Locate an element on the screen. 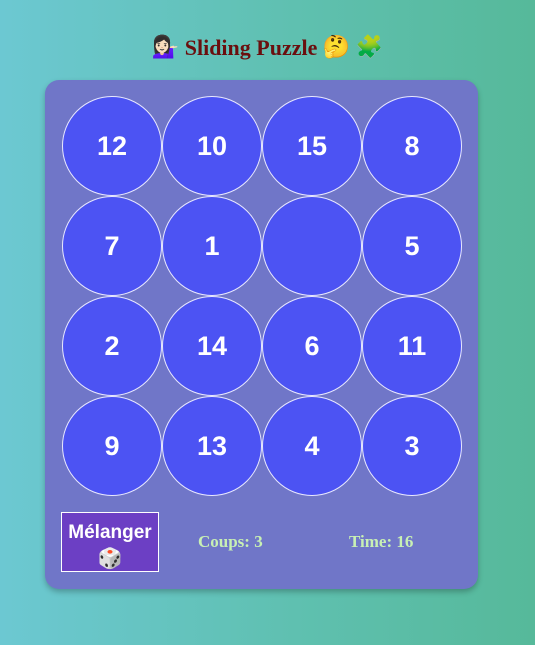  dice-icon: 🎲 is located at coordinates (110, 558).